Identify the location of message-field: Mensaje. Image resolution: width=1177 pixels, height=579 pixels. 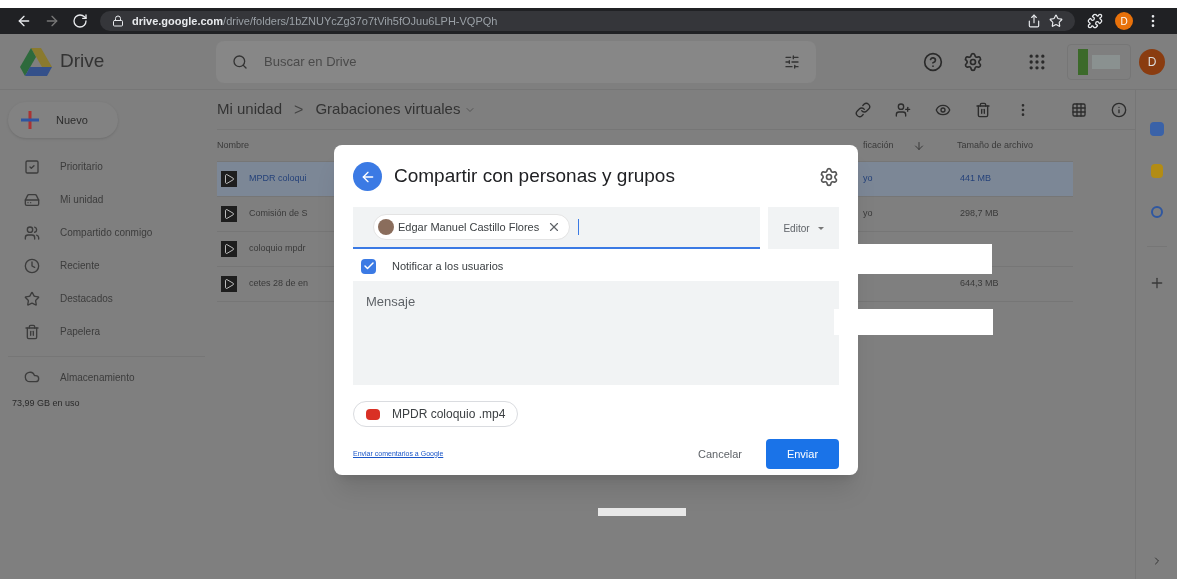
(596, 333).